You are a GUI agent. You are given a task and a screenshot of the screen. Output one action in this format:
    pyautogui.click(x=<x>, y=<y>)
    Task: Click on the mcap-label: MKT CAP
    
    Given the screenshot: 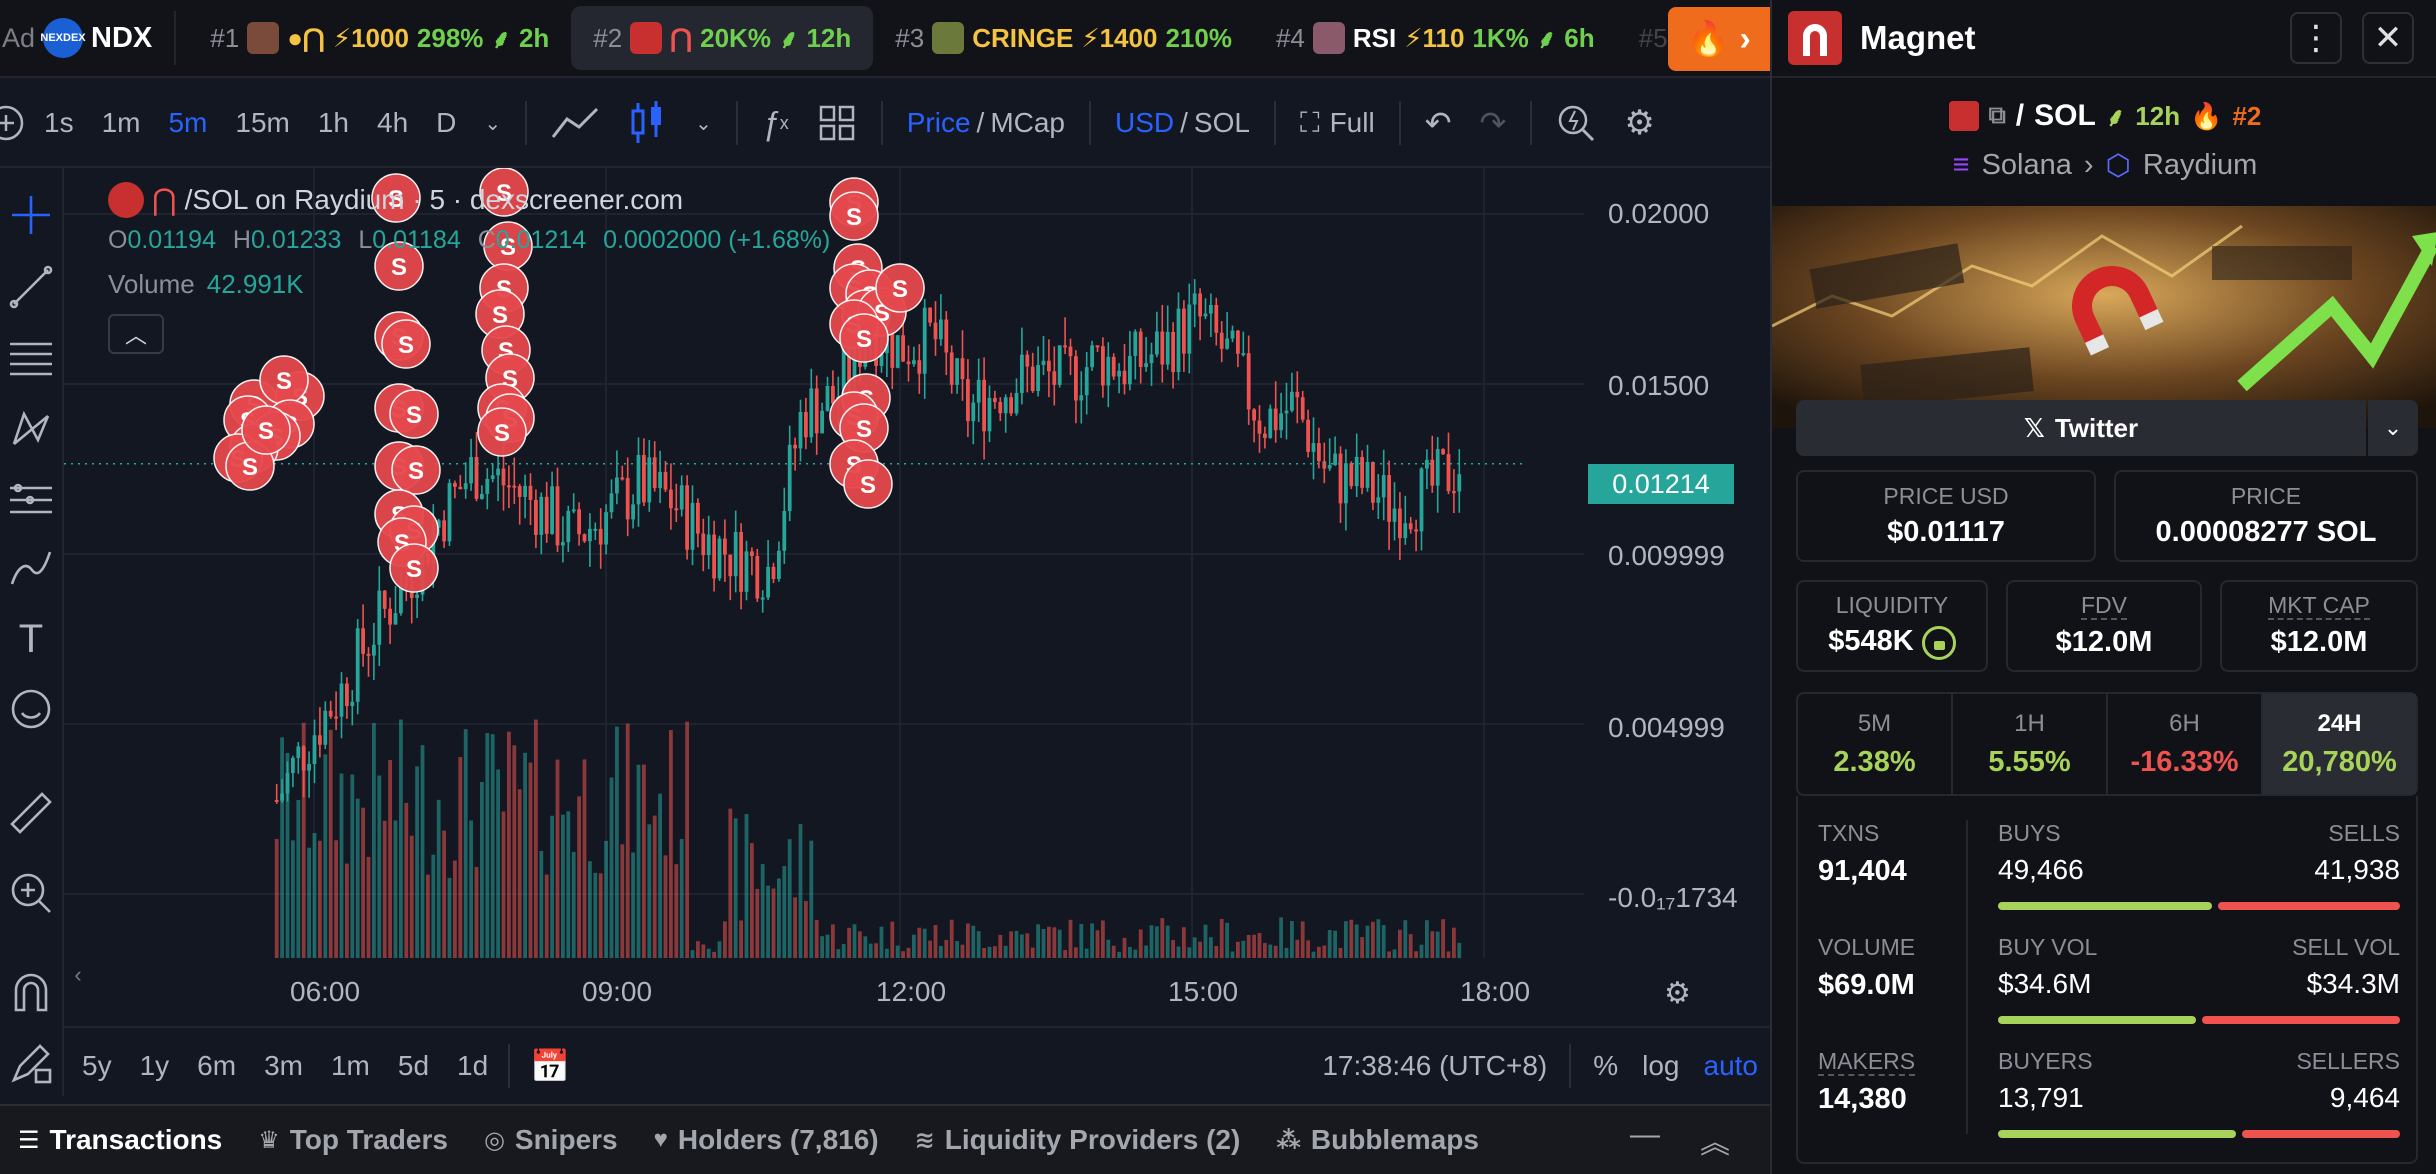 What is the action you would take?
    pyautogui.click(x=2319, y=606)
    